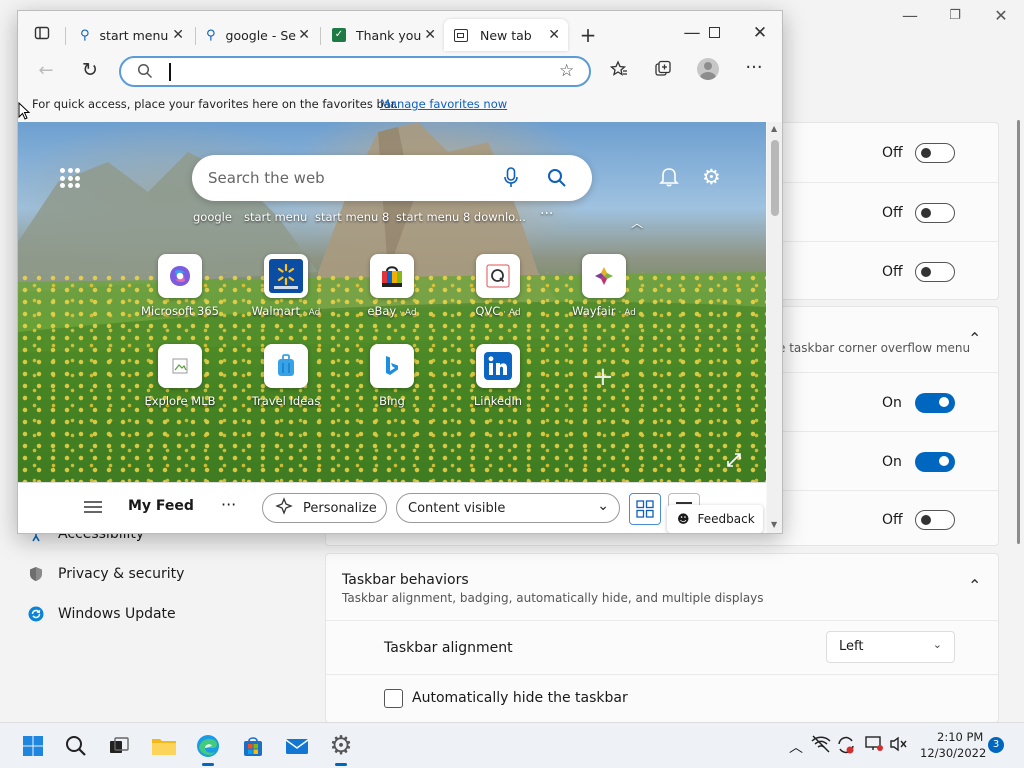 This screenshot has width=1024, height=768. What do you see at coordinates (161, 506) in the screenshot?
I see `feed-title: My Feed` at bounding box center [161, 506].